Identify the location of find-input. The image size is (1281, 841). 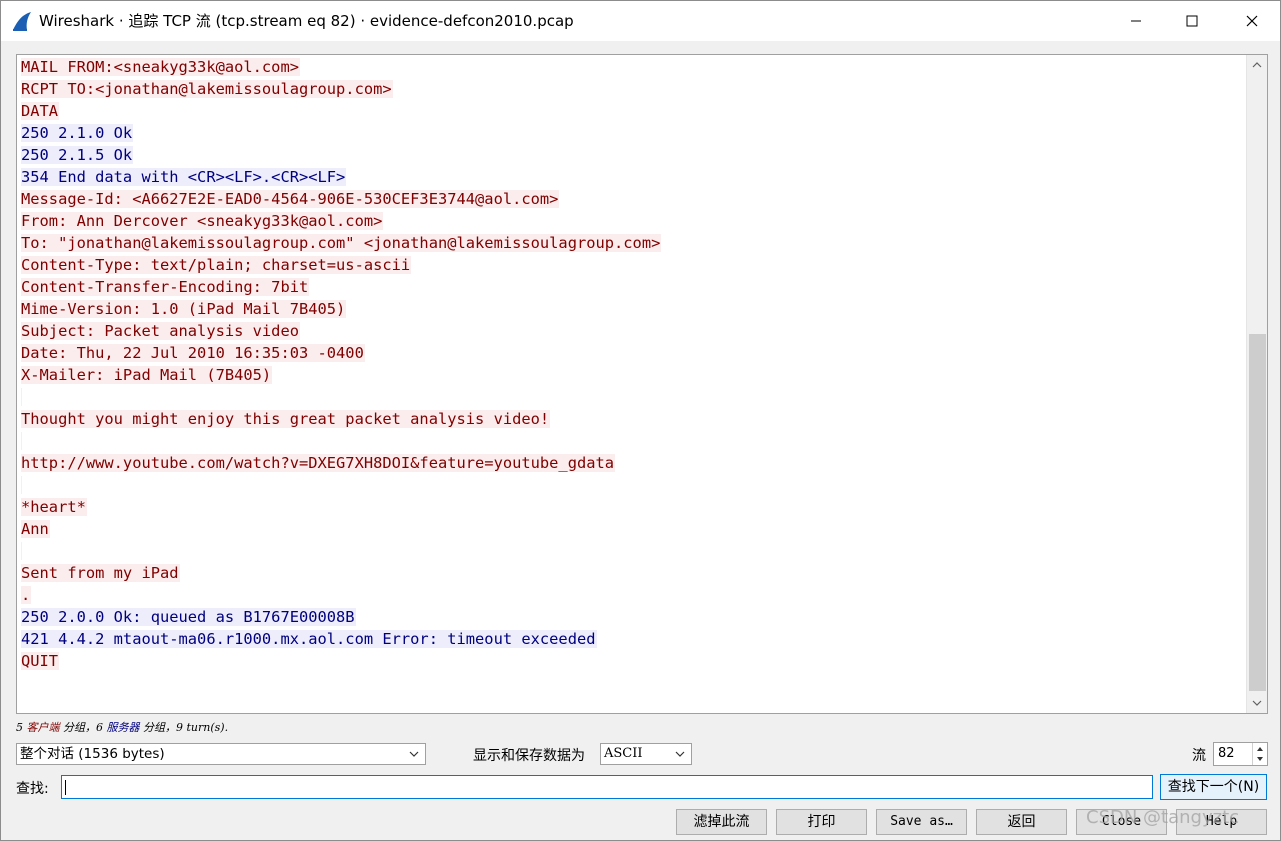
(607, 787).